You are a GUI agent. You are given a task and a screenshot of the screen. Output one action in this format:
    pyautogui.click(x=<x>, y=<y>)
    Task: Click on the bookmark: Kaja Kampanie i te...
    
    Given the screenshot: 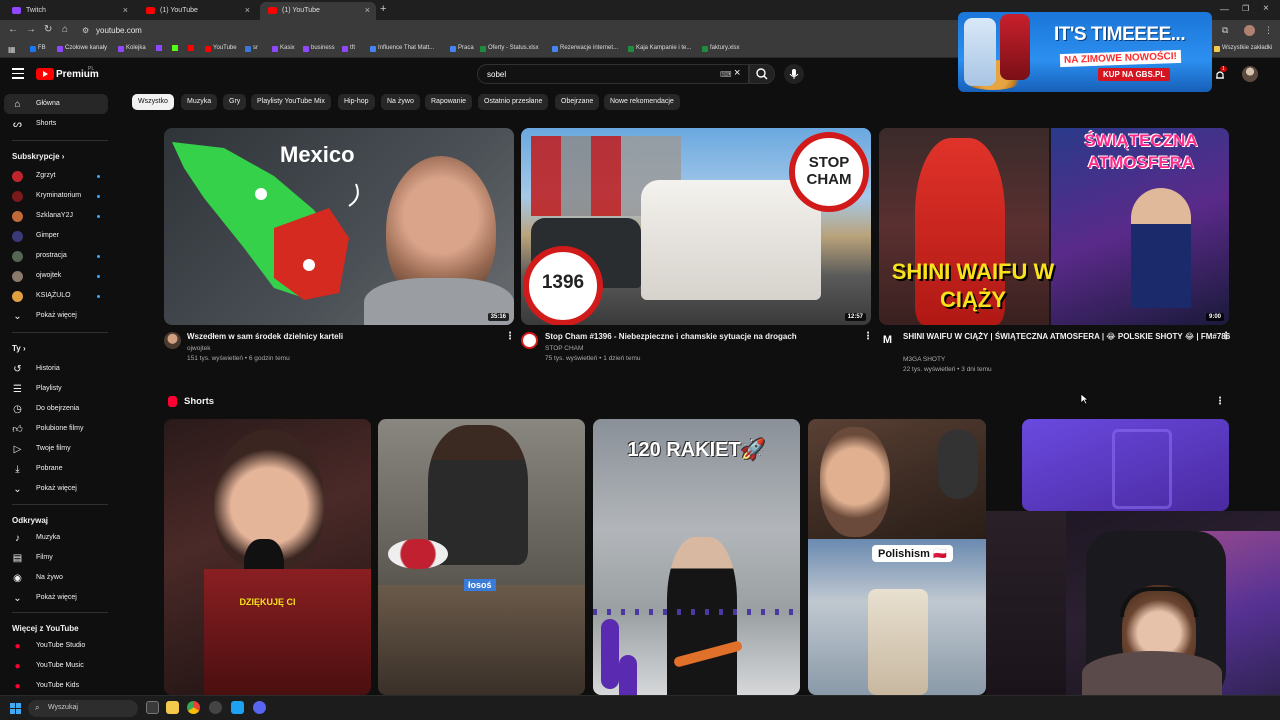 What is the action you would take?
    pyautogui.click(x=659, y=48)
    